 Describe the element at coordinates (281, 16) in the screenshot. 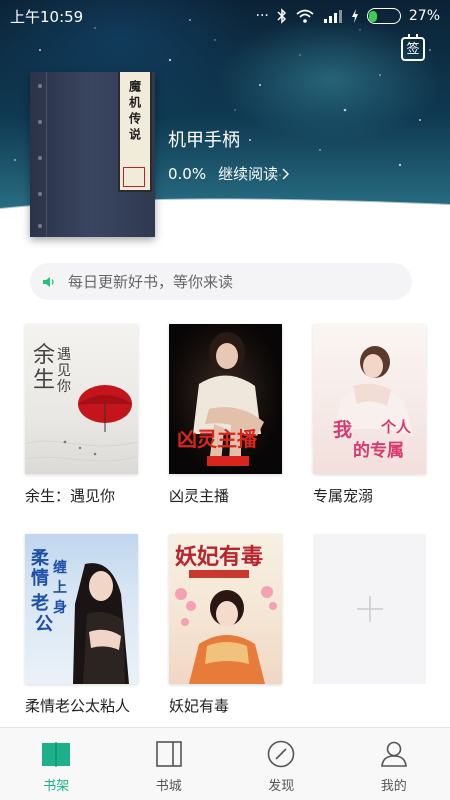

I see `bluetooth-icon` at that location.